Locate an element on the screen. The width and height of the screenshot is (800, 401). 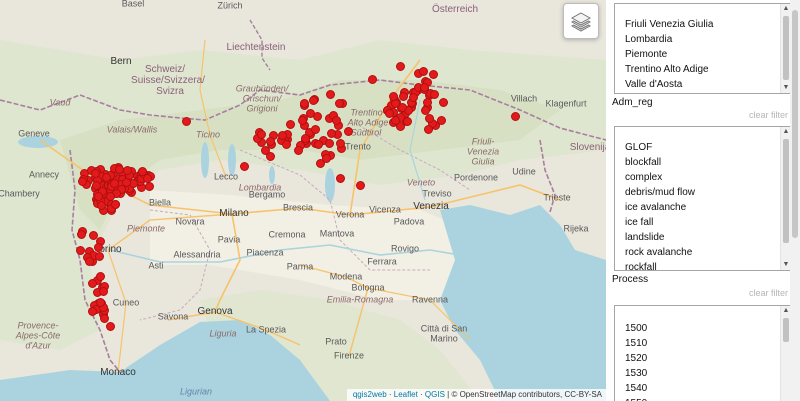
filter-option: 1550 is located at coordinates (700, 398).